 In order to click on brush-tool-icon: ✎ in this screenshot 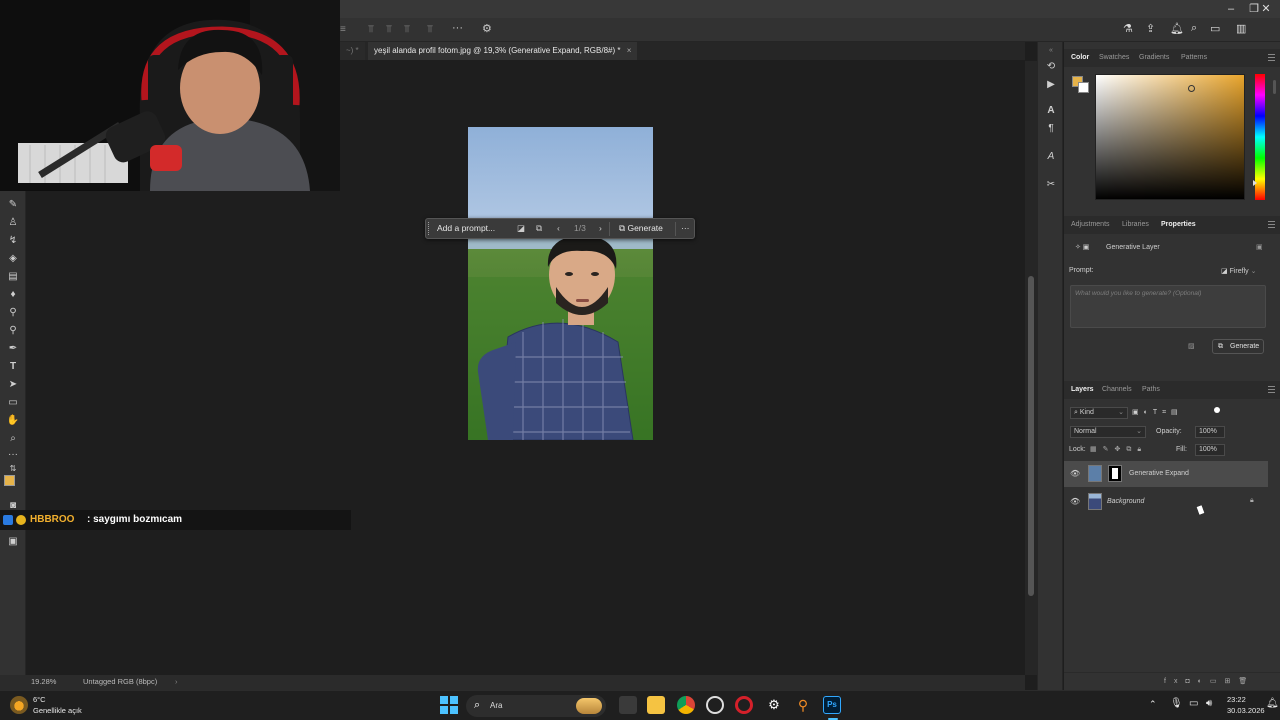, I will do `click(13, 205)`.